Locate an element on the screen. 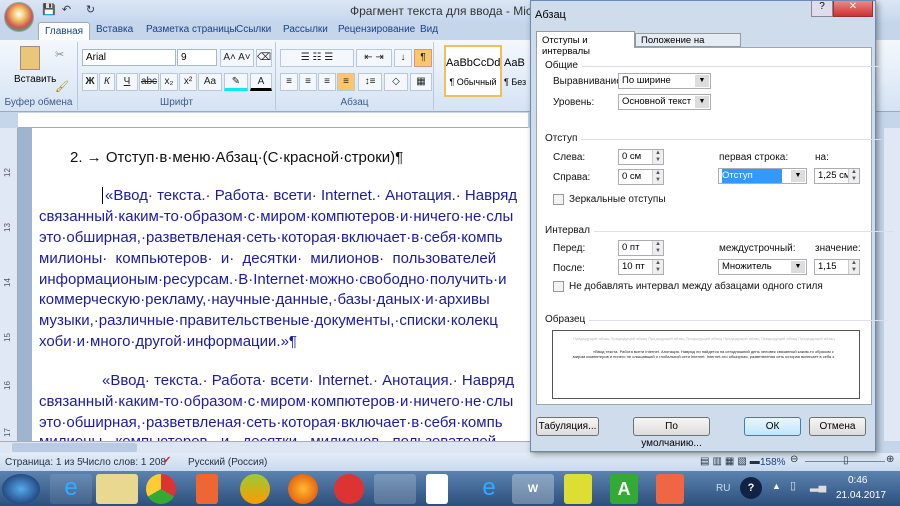  ie-icon-2: e is located at coordinates (489, 489).